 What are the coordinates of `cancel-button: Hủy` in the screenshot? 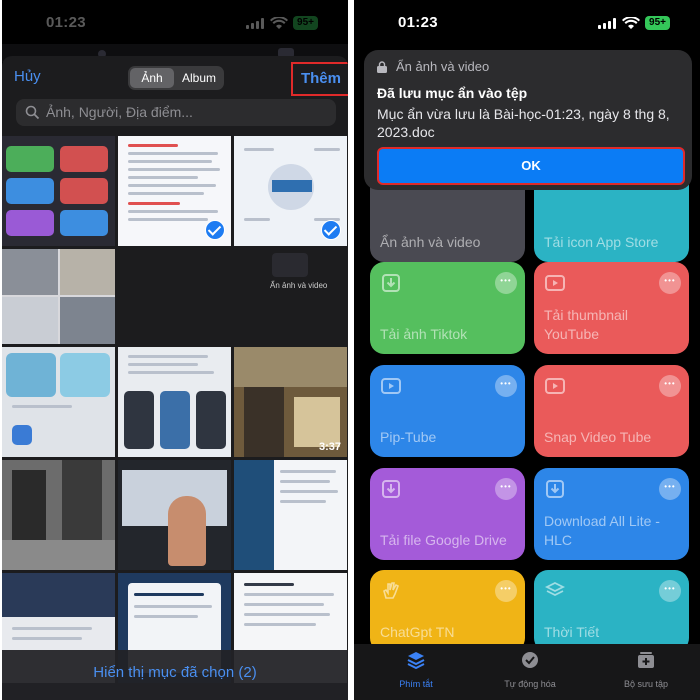 It's located at (27, 76).